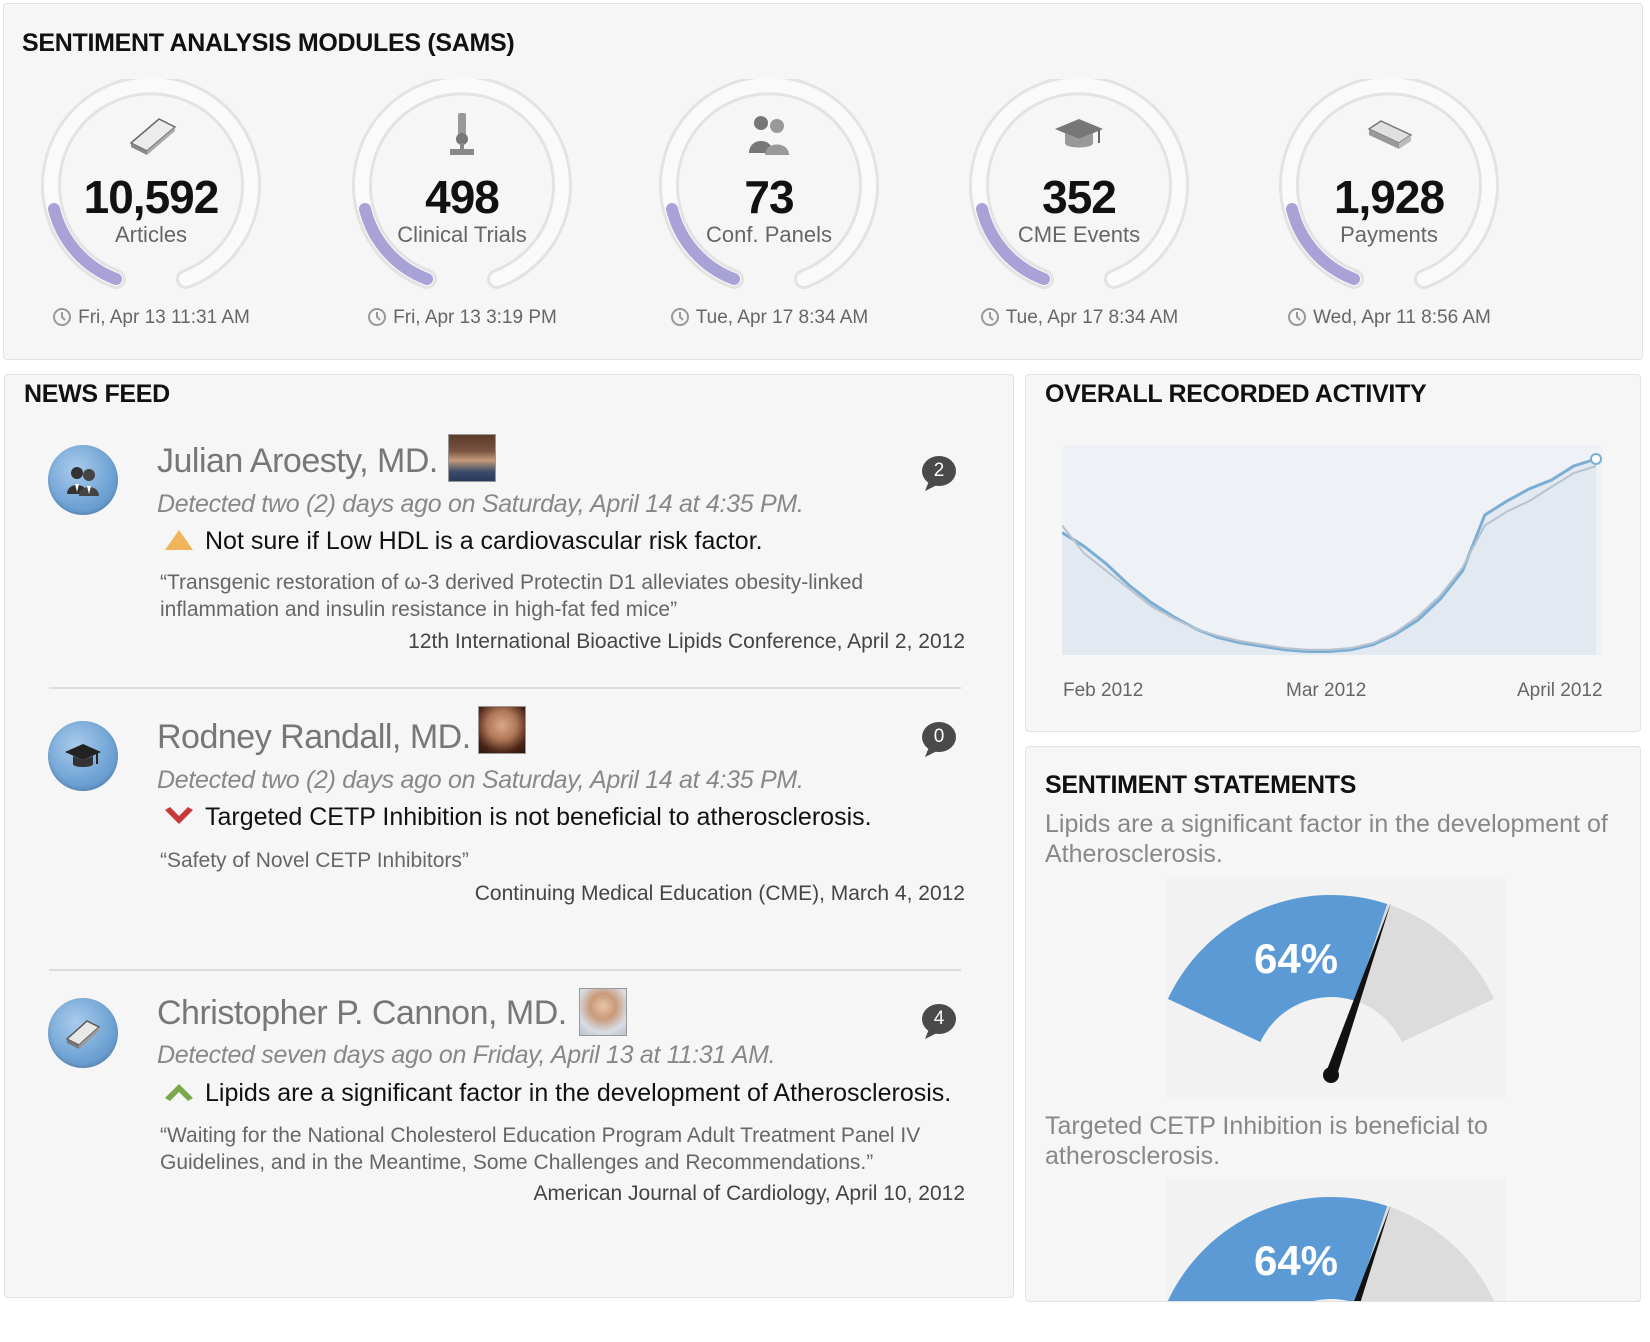  I want to click on sams-module: 10,592 Articles Fri, Apr 13 11:31 AM, so click(151, 216).